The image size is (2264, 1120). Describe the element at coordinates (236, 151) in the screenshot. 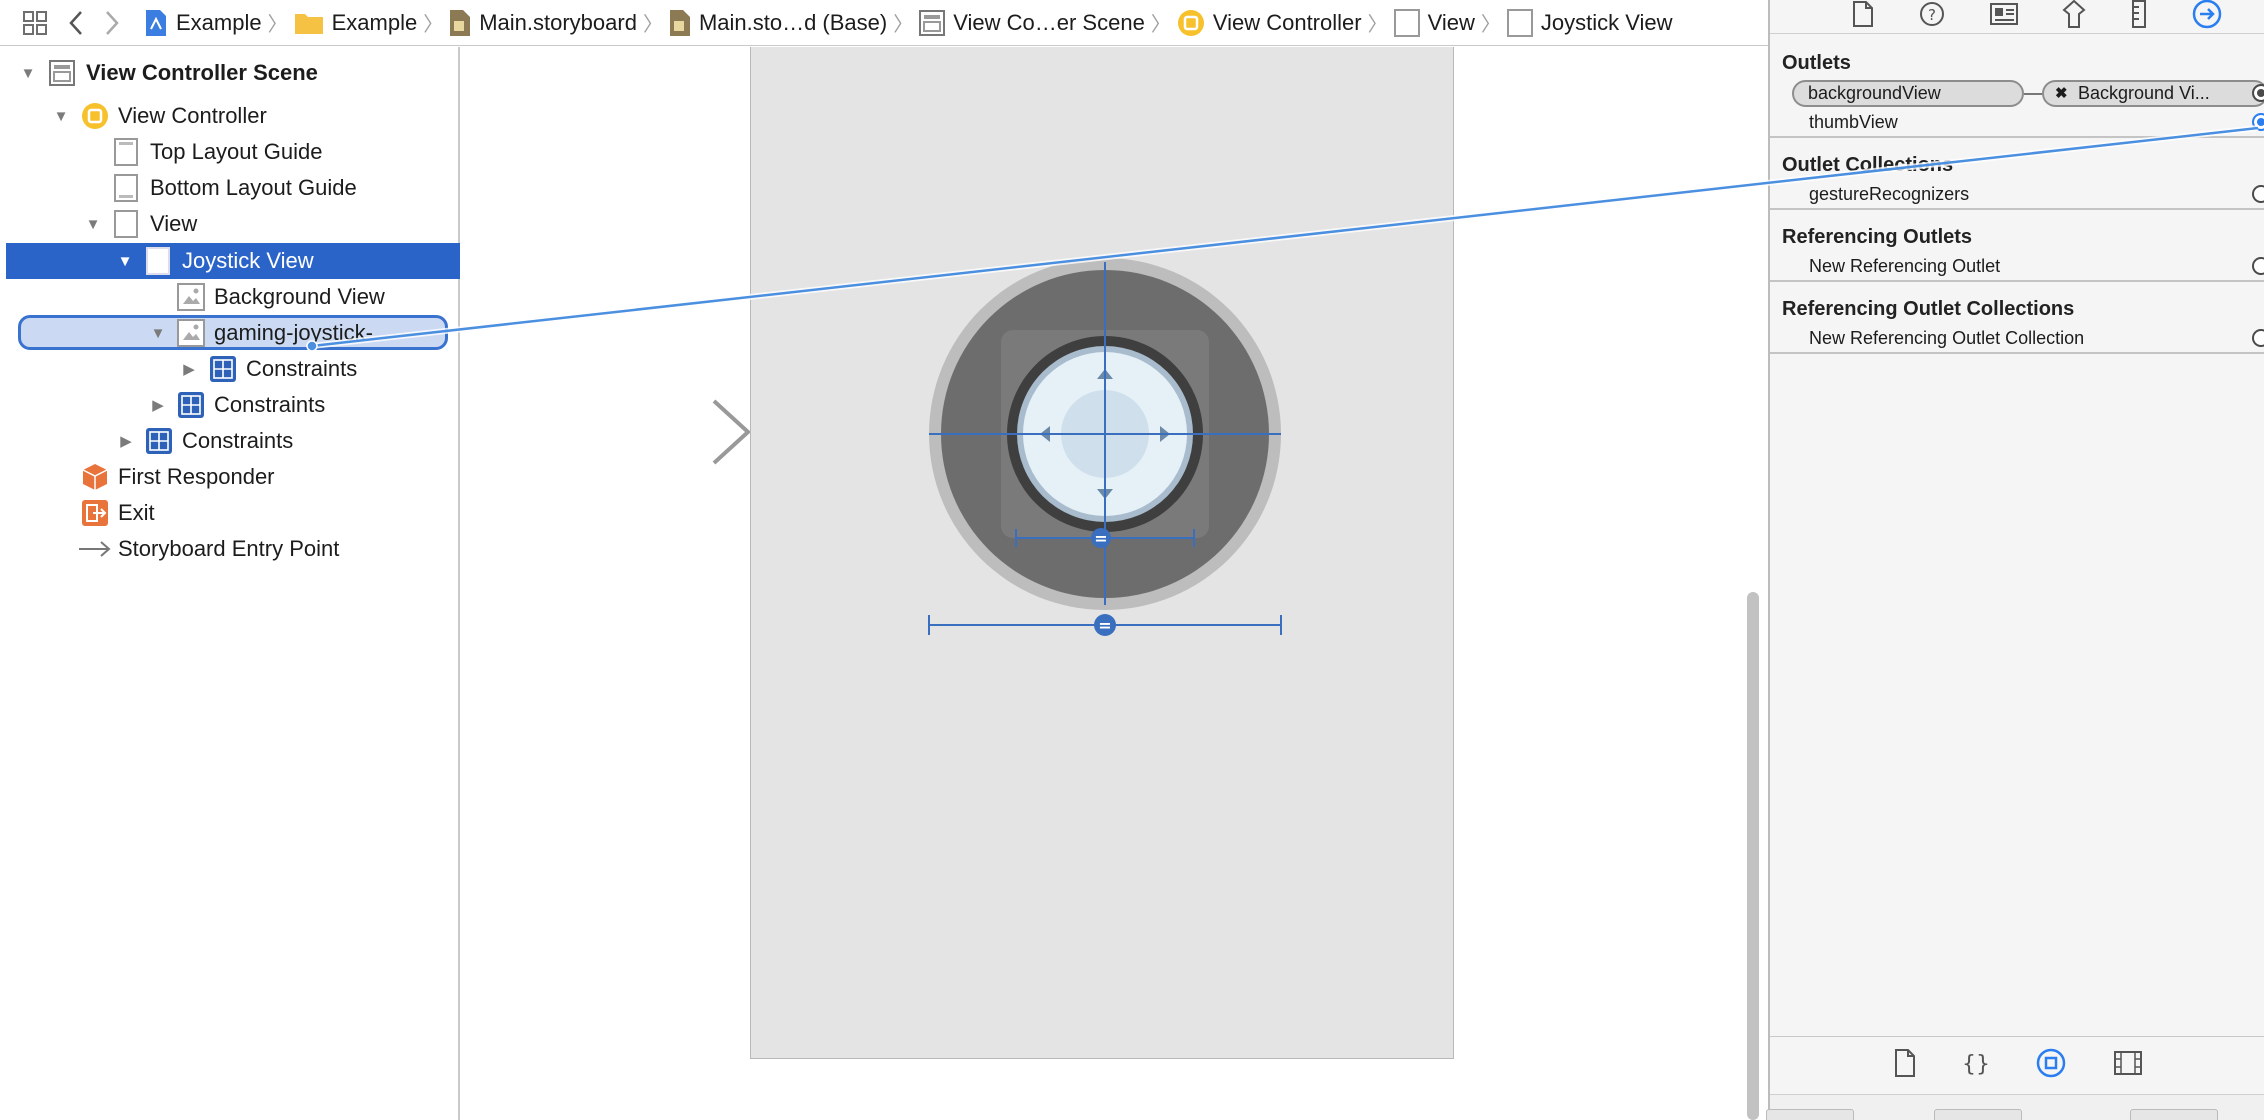

I see `outline-label: Top Layout Guide` at that location.